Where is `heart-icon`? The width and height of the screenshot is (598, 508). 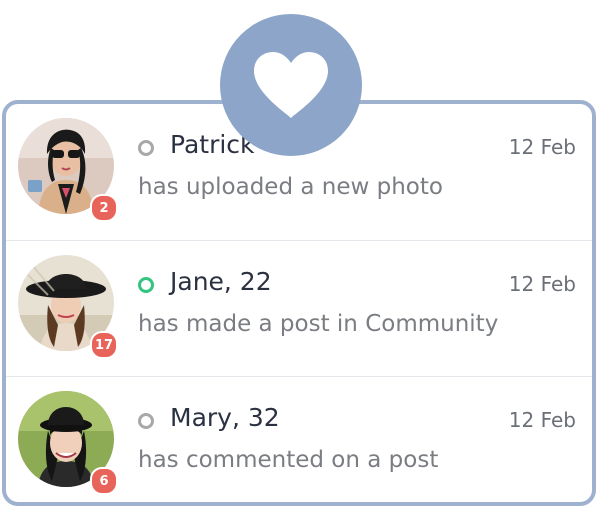 heart-icon is located at coordinates (291, 85).